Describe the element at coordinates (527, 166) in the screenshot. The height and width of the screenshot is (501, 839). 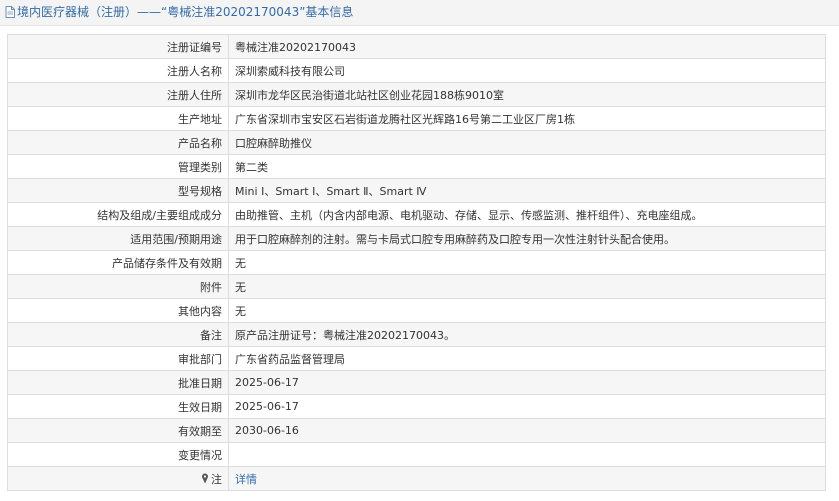
I see `field-value: 第二类` at that location.